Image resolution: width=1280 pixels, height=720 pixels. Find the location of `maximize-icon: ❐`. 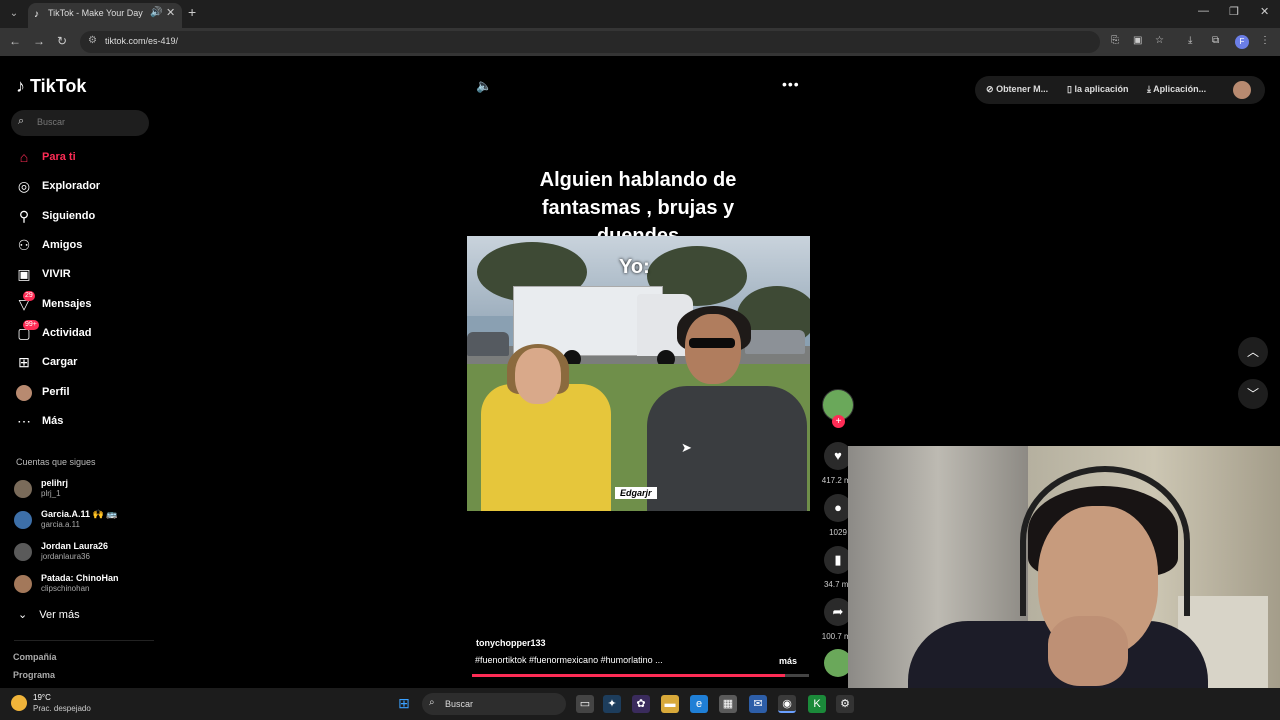

maximize-icon: ❐ is located at coordinates (1234, 11).